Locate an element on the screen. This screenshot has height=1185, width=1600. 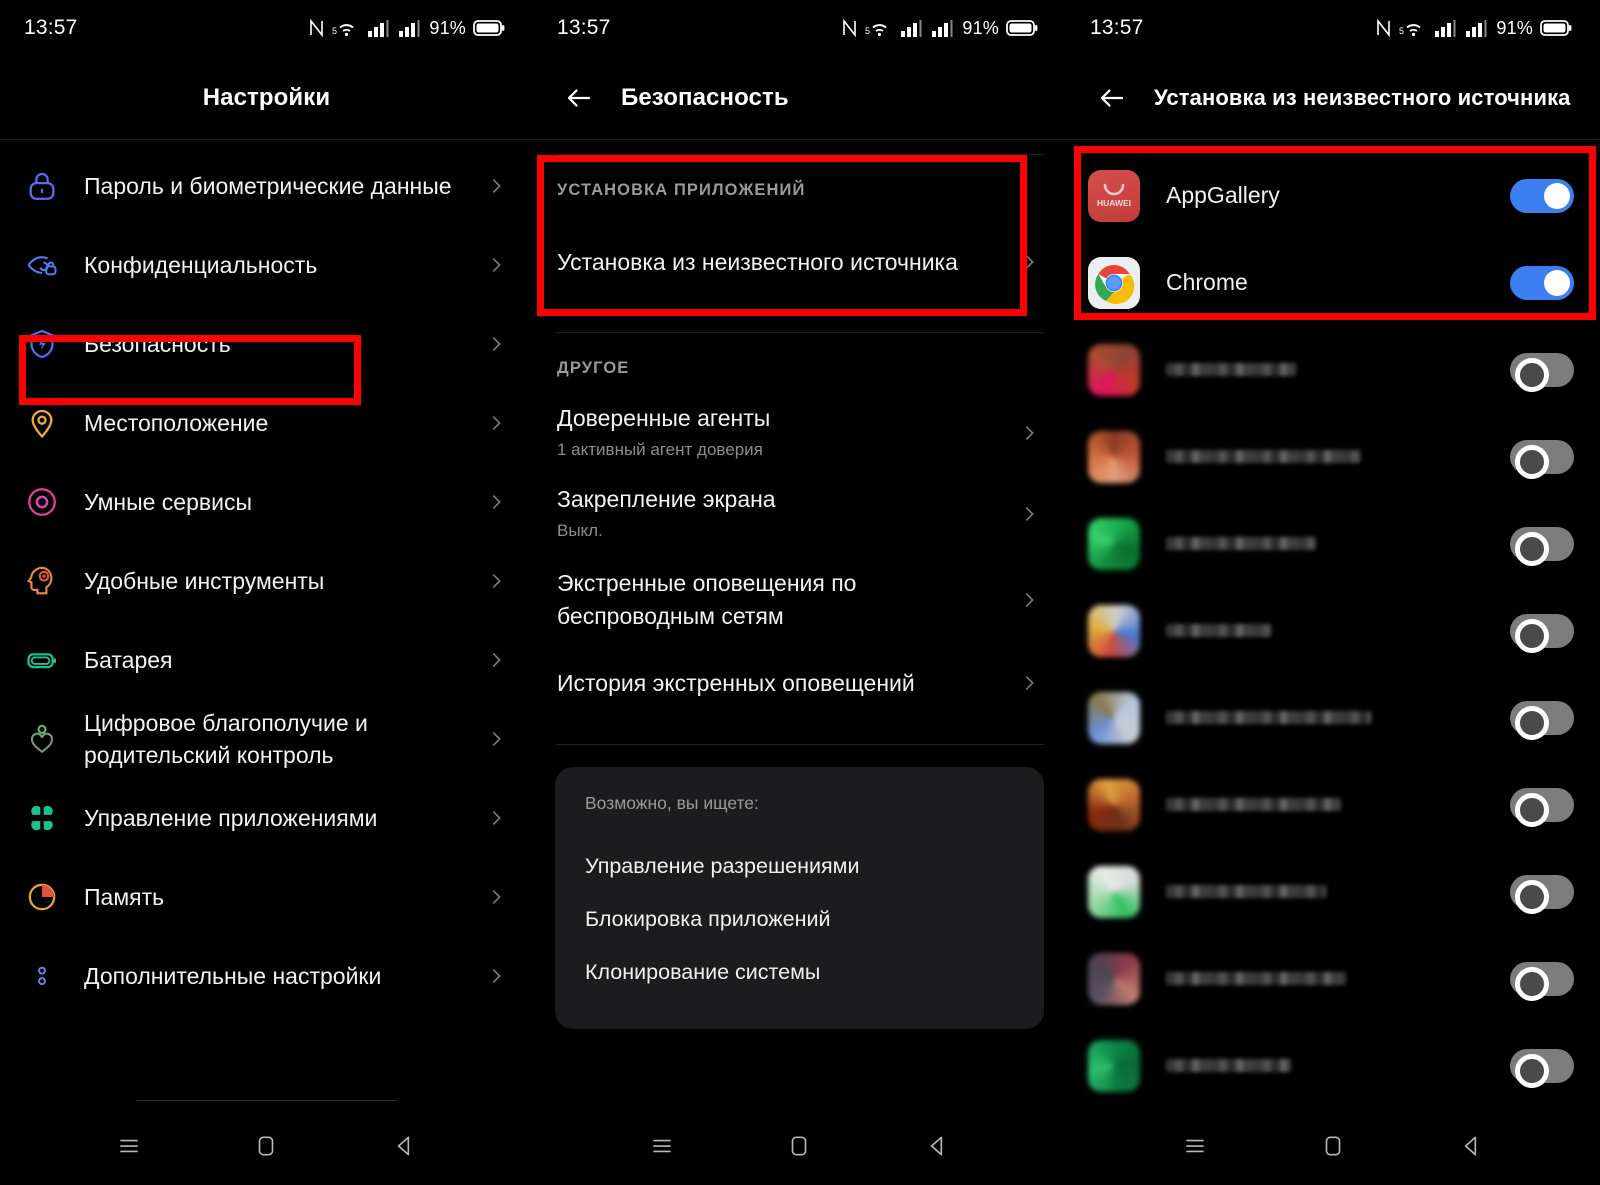
smart-services-icon is located at coordinates (42, 502).